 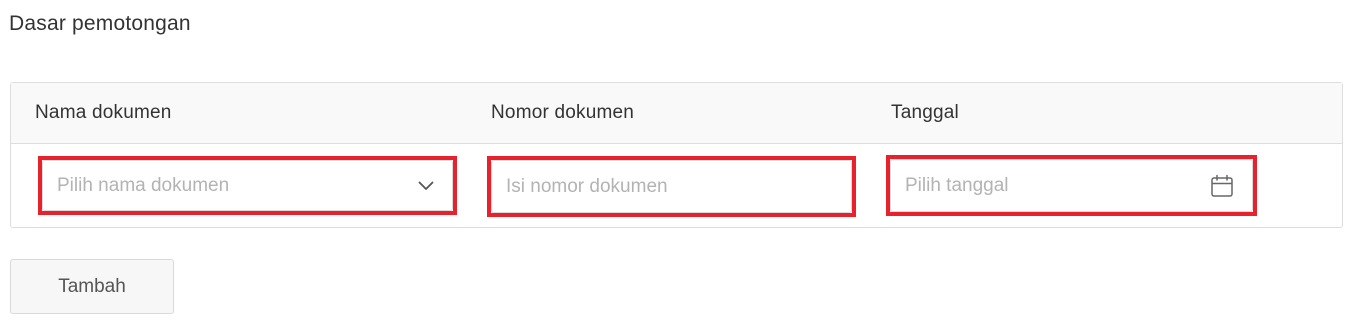 I want to click on section-title: Dasar pemotongan, so click(x=100, y=23).